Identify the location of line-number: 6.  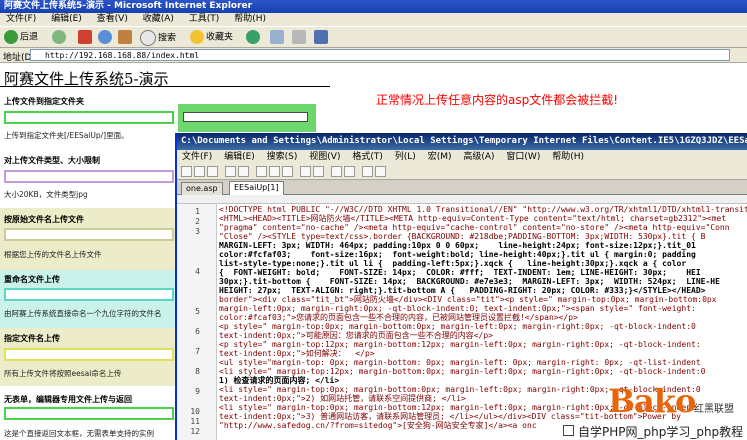
(197, 331).